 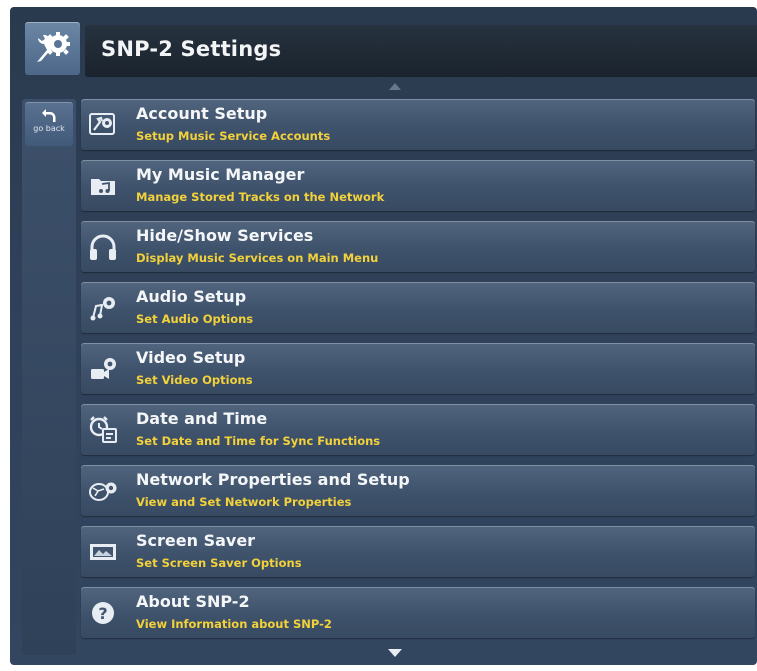 I want to click on video-camera-gear-icon, so click(x=103, y=369).